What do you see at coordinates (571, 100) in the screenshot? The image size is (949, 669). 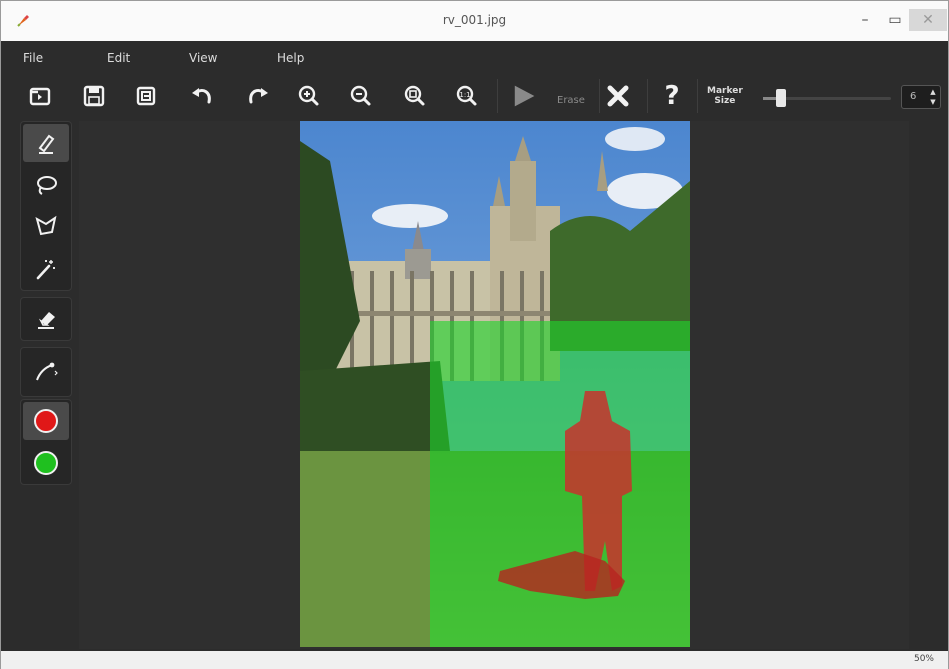 I see `erase-label: Erase` at bounding box center [571, 100].